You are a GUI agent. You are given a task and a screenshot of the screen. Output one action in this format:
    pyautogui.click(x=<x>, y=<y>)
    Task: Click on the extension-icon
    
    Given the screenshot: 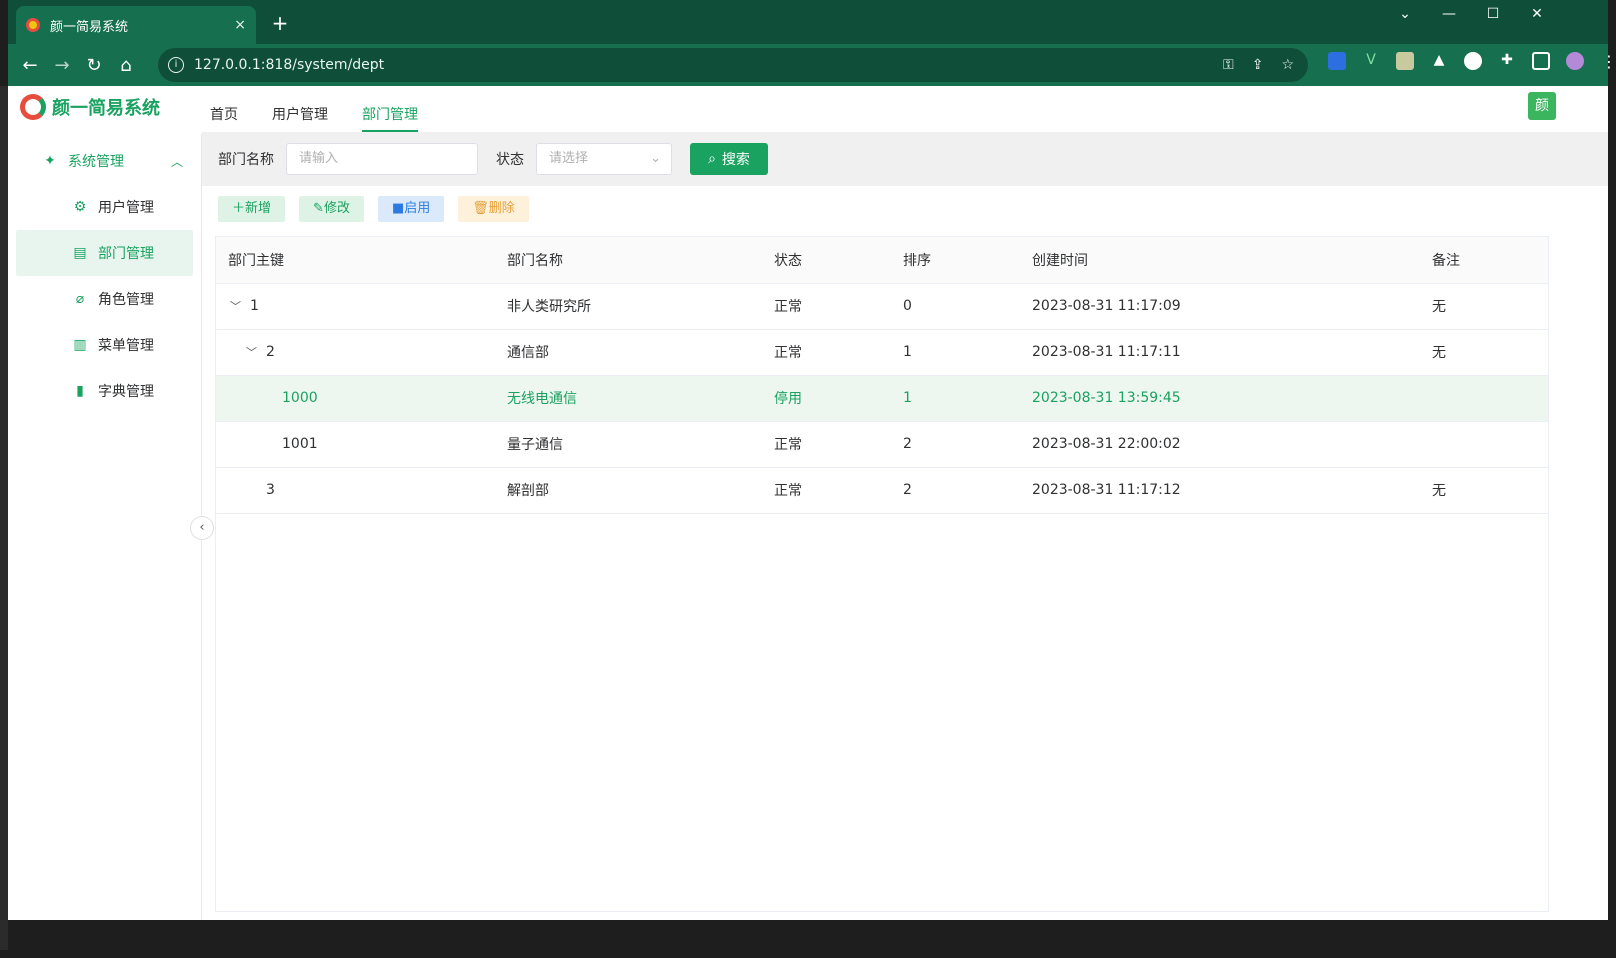 What is the action you would take?
    pyautogui.click(x=1337, y=61)
    